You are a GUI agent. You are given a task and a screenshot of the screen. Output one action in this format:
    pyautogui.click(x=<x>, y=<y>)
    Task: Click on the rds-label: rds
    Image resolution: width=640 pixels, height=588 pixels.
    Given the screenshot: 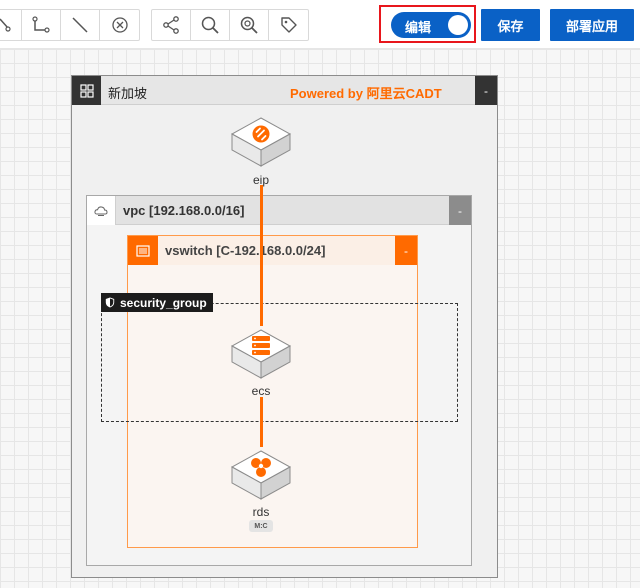 What is the action you would take?
    pyautogui.click(x=261, y=512)
    